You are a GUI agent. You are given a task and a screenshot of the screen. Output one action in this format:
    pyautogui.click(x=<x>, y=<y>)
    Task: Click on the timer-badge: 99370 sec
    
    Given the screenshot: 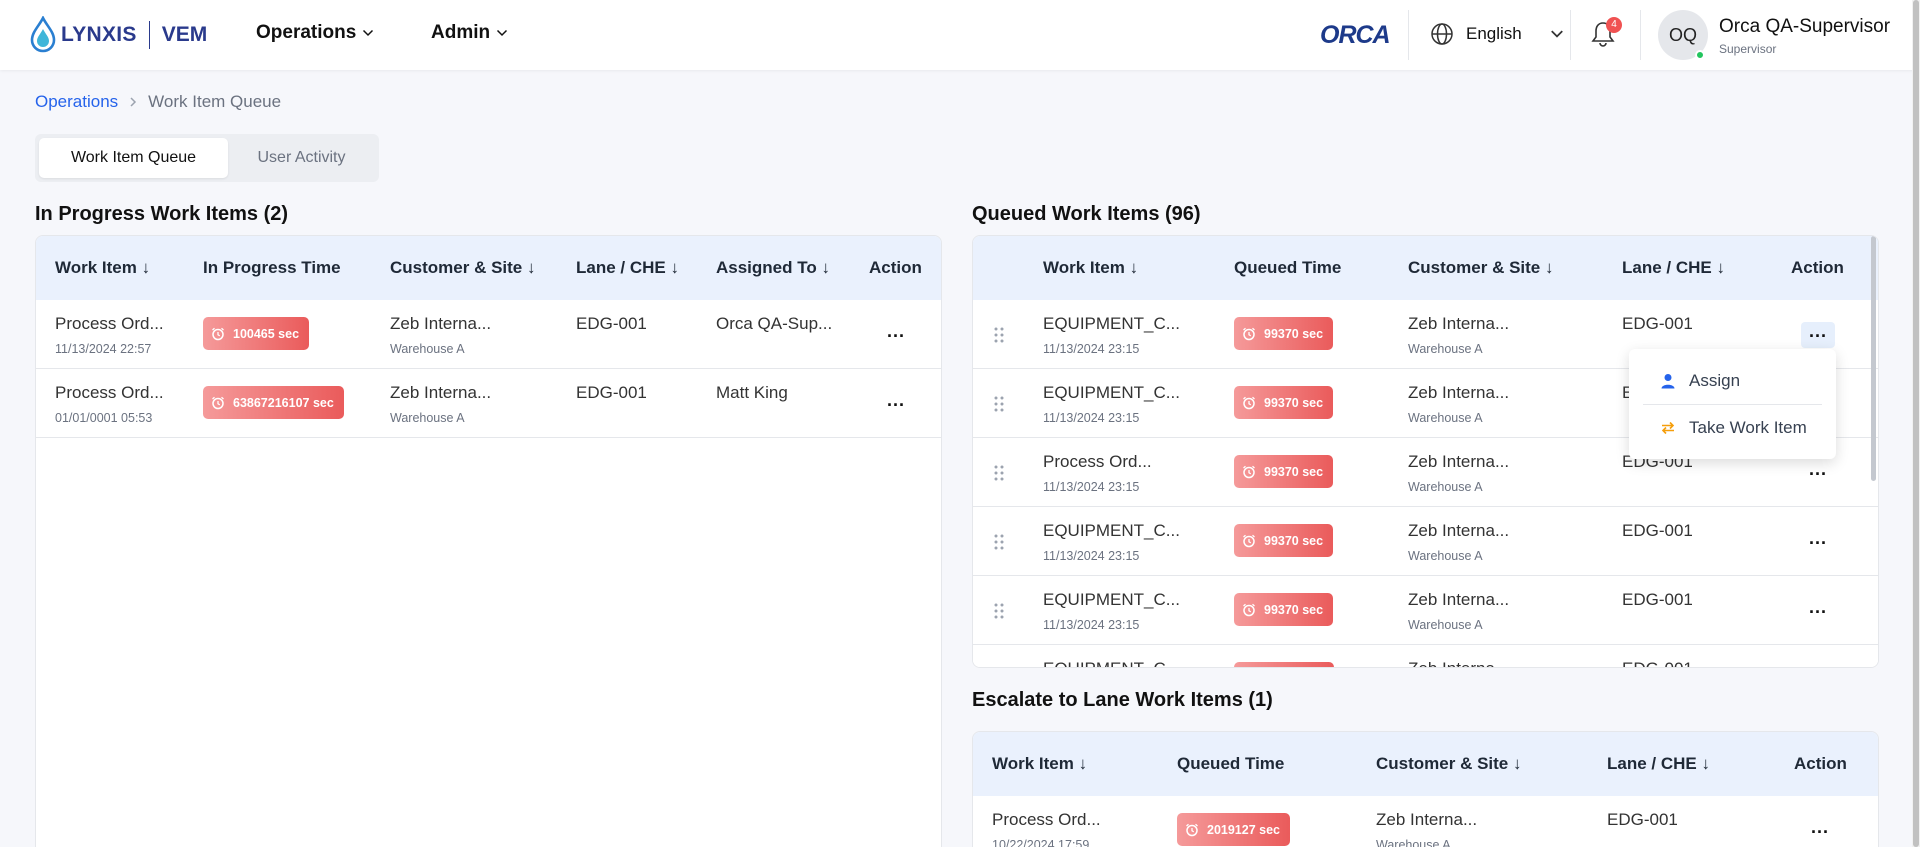 What is the action you would take?
    pyautogui.click(x=1284, y=471)
    